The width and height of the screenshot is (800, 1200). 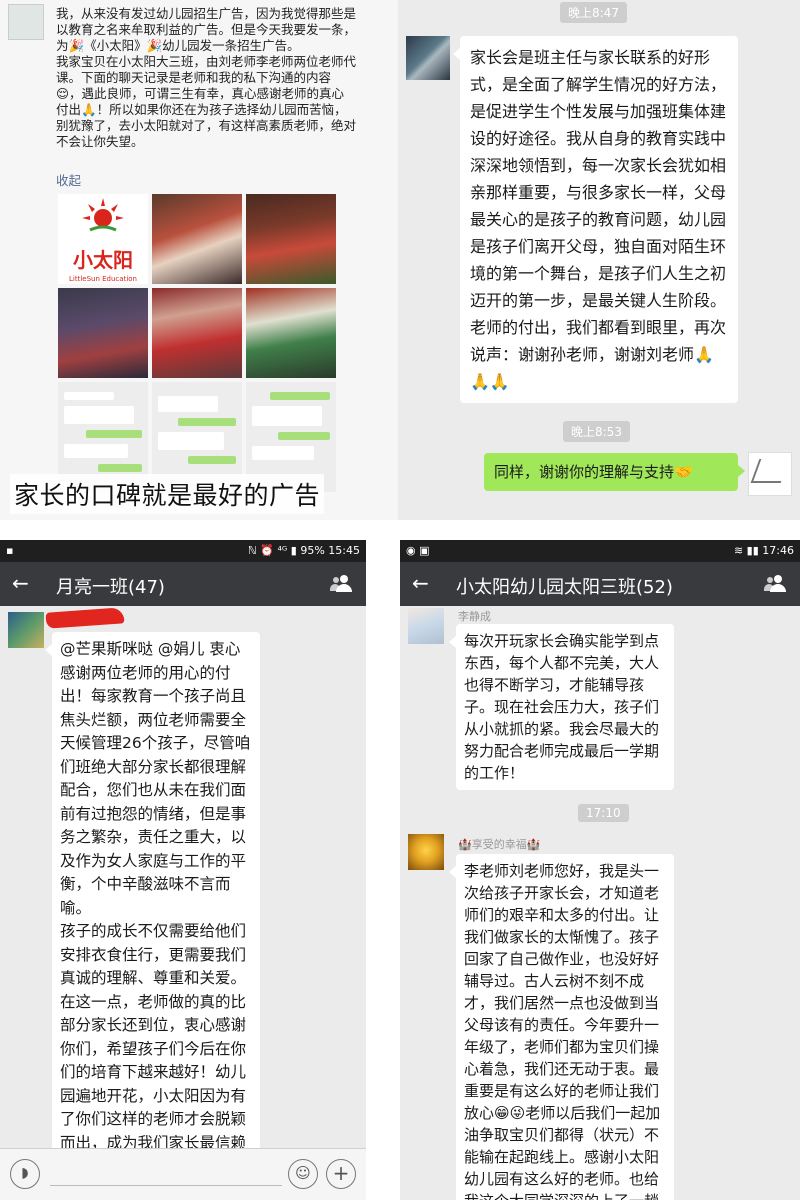 I want to click on collapse-link: 收起, so click(x=68, y=179).